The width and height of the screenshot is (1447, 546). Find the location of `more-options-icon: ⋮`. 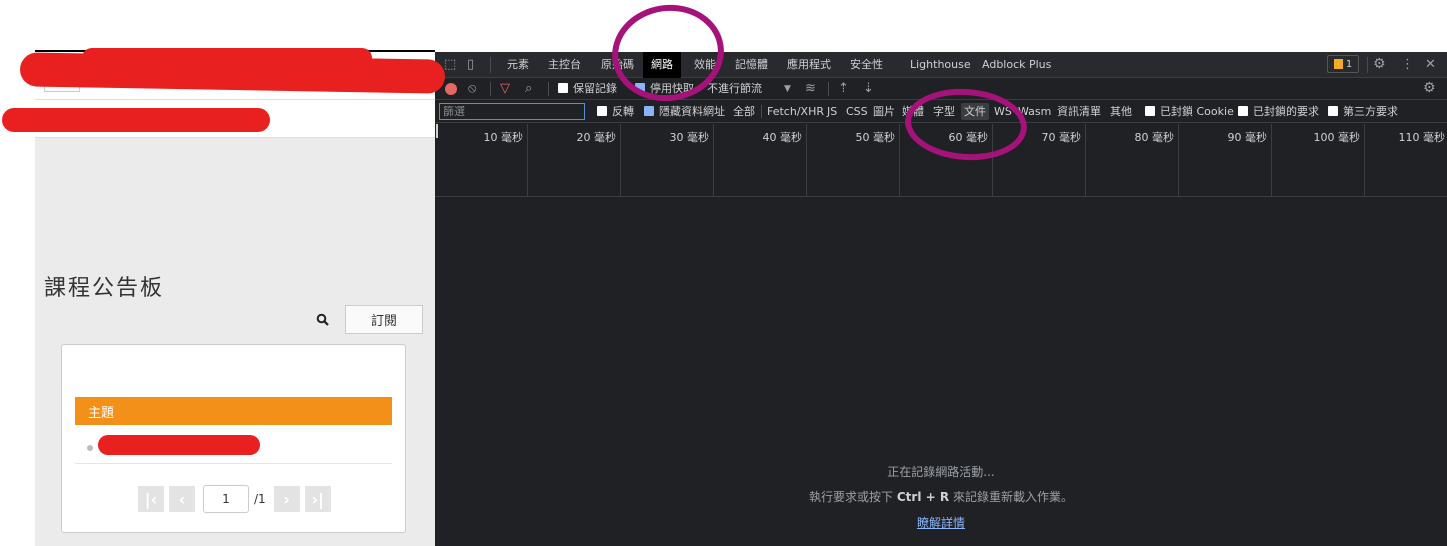

more-options-icon: ⋮ is located at coordinates (1407, 64).